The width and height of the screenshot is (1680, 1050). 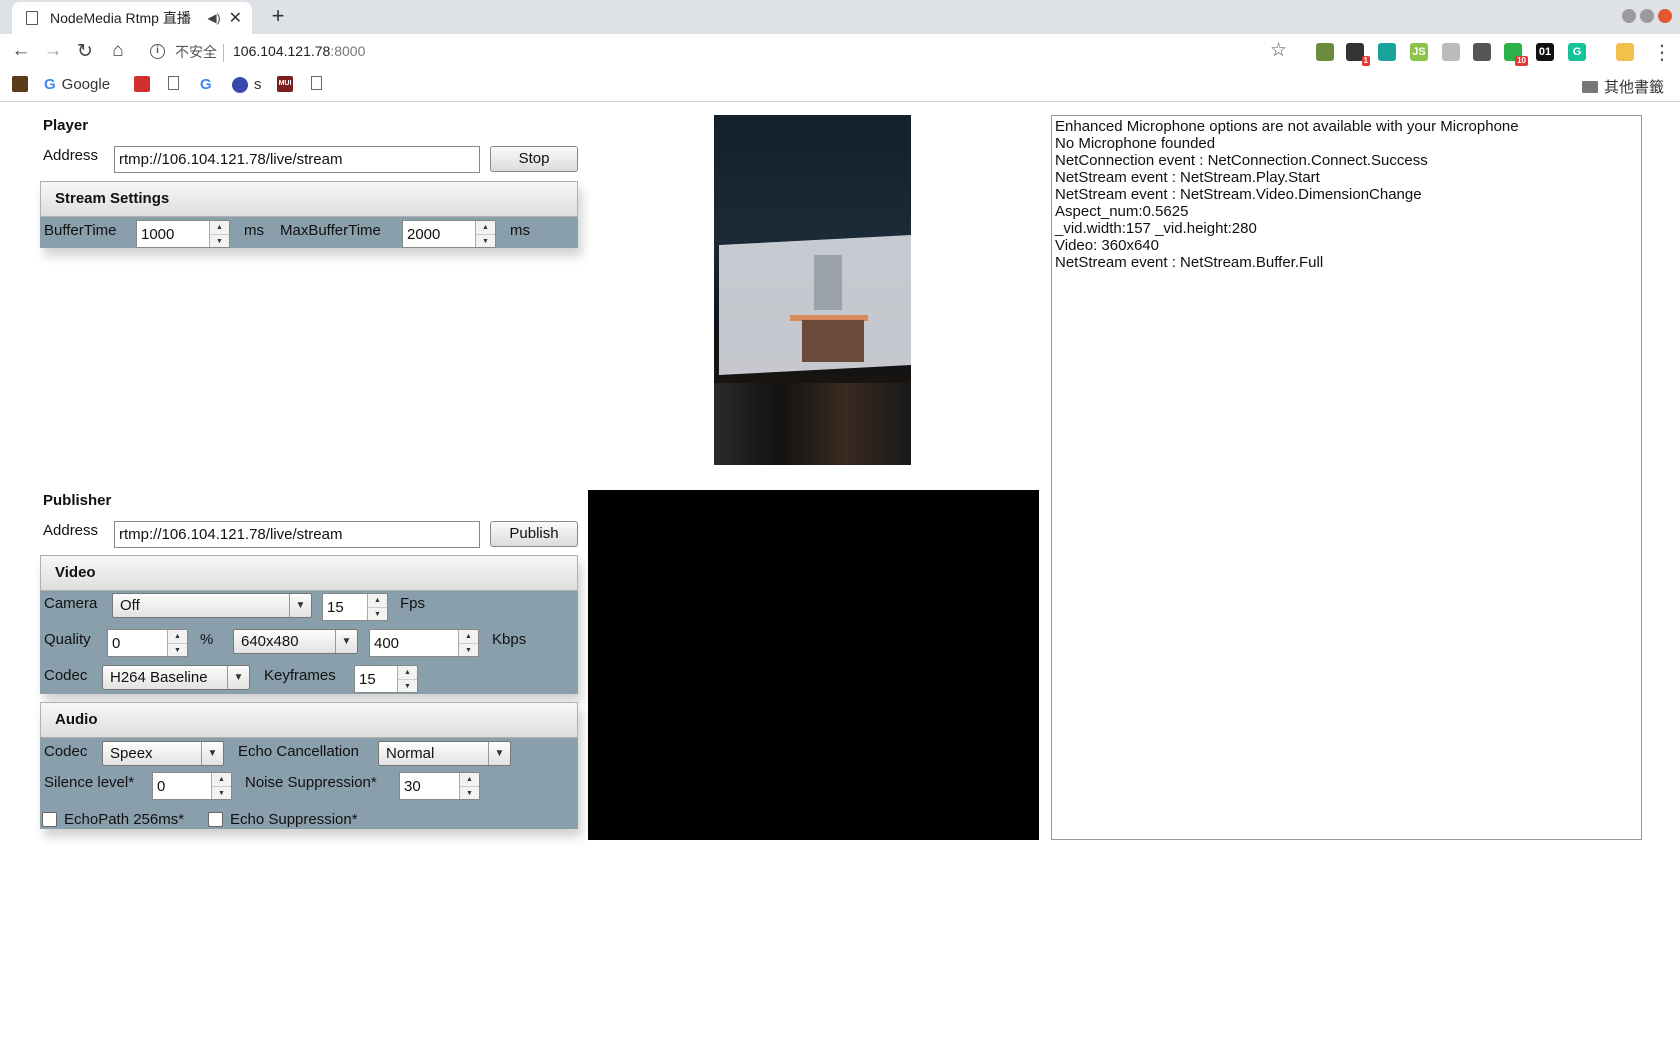 I want to click on address-bar: 106.104.121.78:8000, so click(x=299, y=51).